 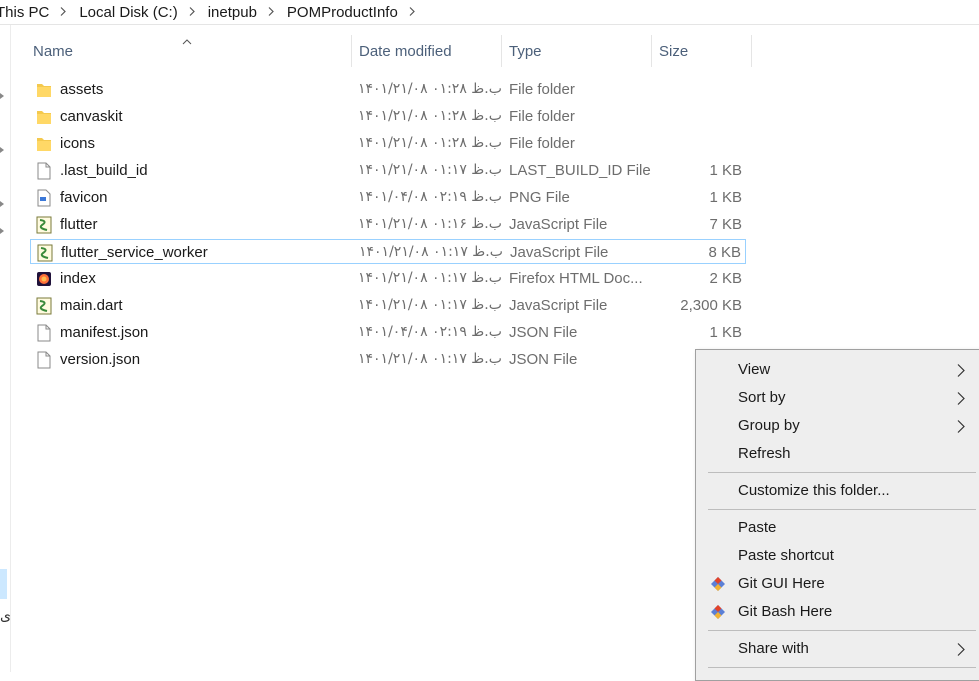 What do you see at coordinates (725, 278) in the screenshot?
I see `file-size: 2 KB` at bounding box center [725, 278].